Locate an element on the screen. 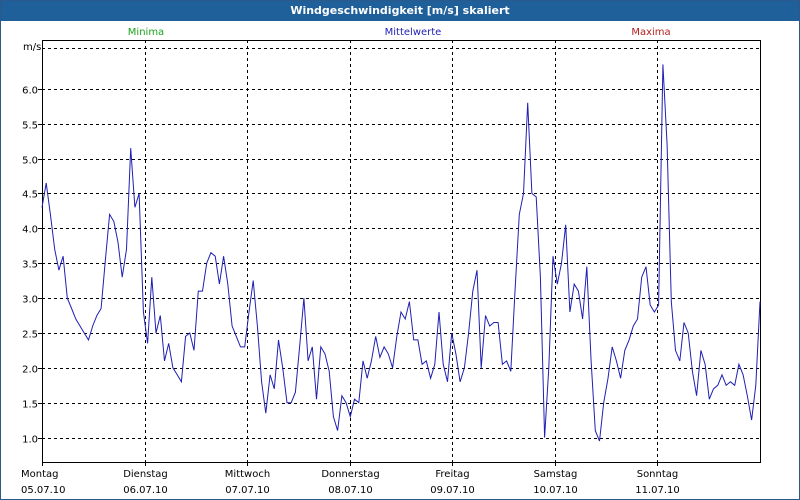  x-tick-date: 10.07.10 is located at coordinates (555, 490).